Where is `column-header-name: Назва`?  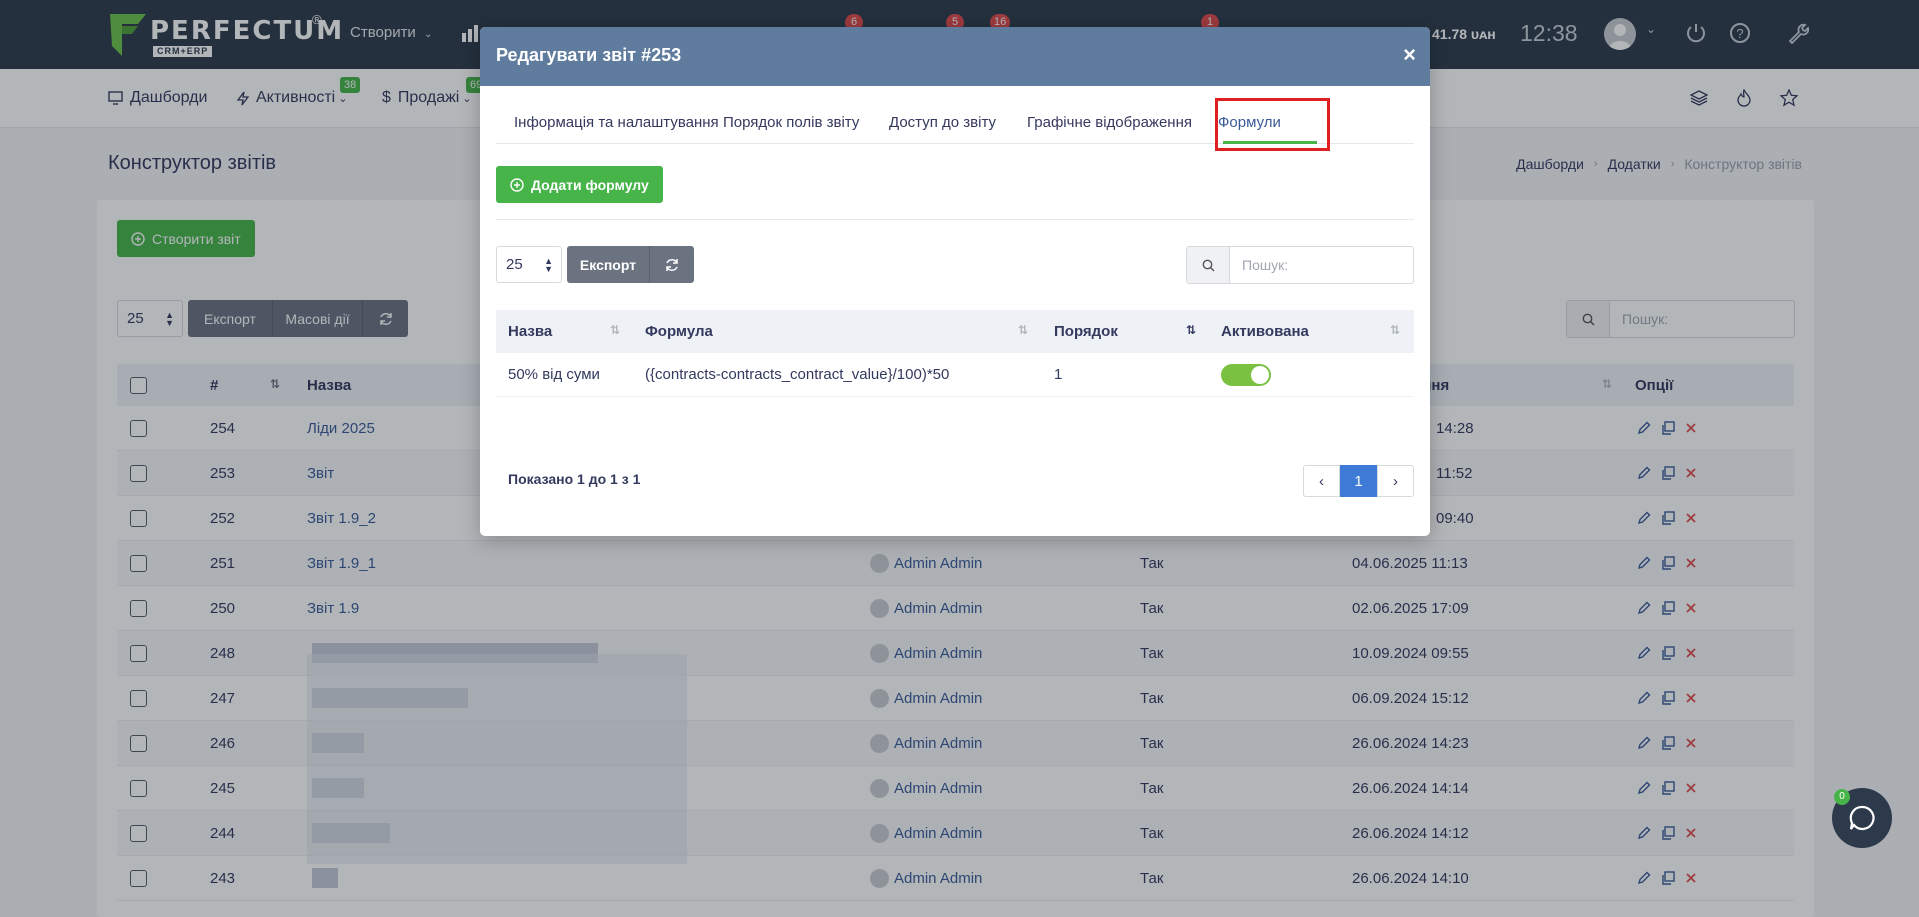
column-header-name: Назва is located at coordinates (530, 331).